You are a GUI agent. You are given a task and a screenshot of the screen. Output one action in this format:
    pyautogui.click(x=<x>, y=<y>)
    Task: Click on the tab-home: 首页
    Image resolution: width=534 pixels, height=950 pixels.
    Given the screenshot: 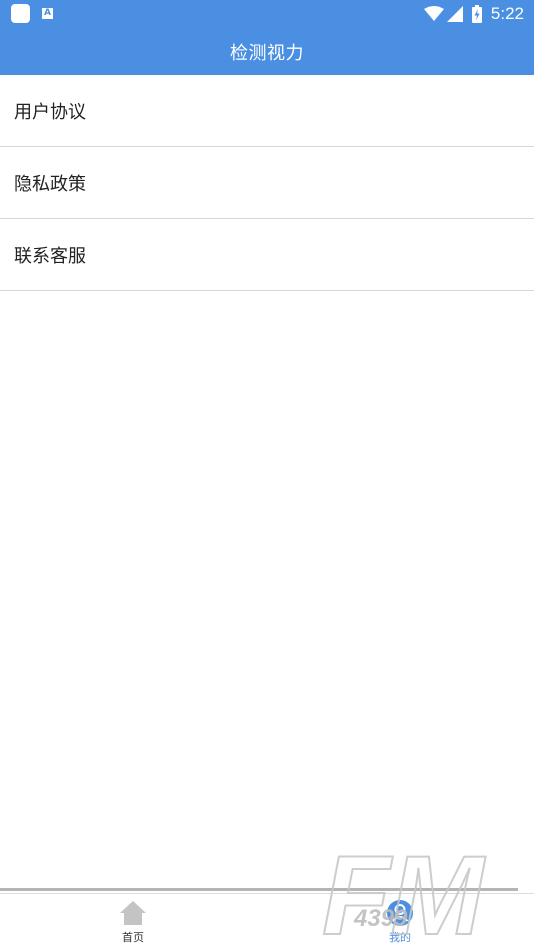 What is the action you would take?
    pyautogui.click(x=133, y=922)
    